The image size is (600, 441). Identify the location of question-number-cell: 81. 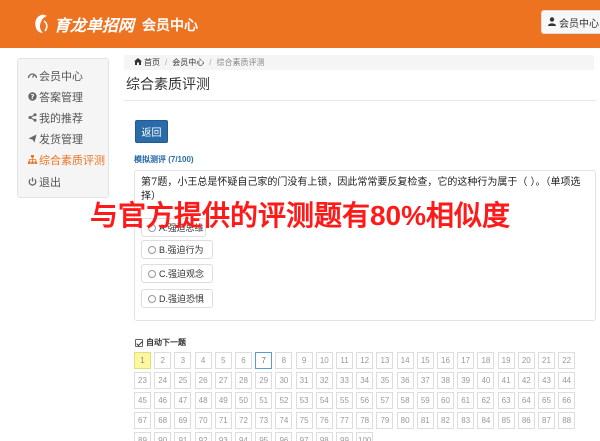
(425, 420).